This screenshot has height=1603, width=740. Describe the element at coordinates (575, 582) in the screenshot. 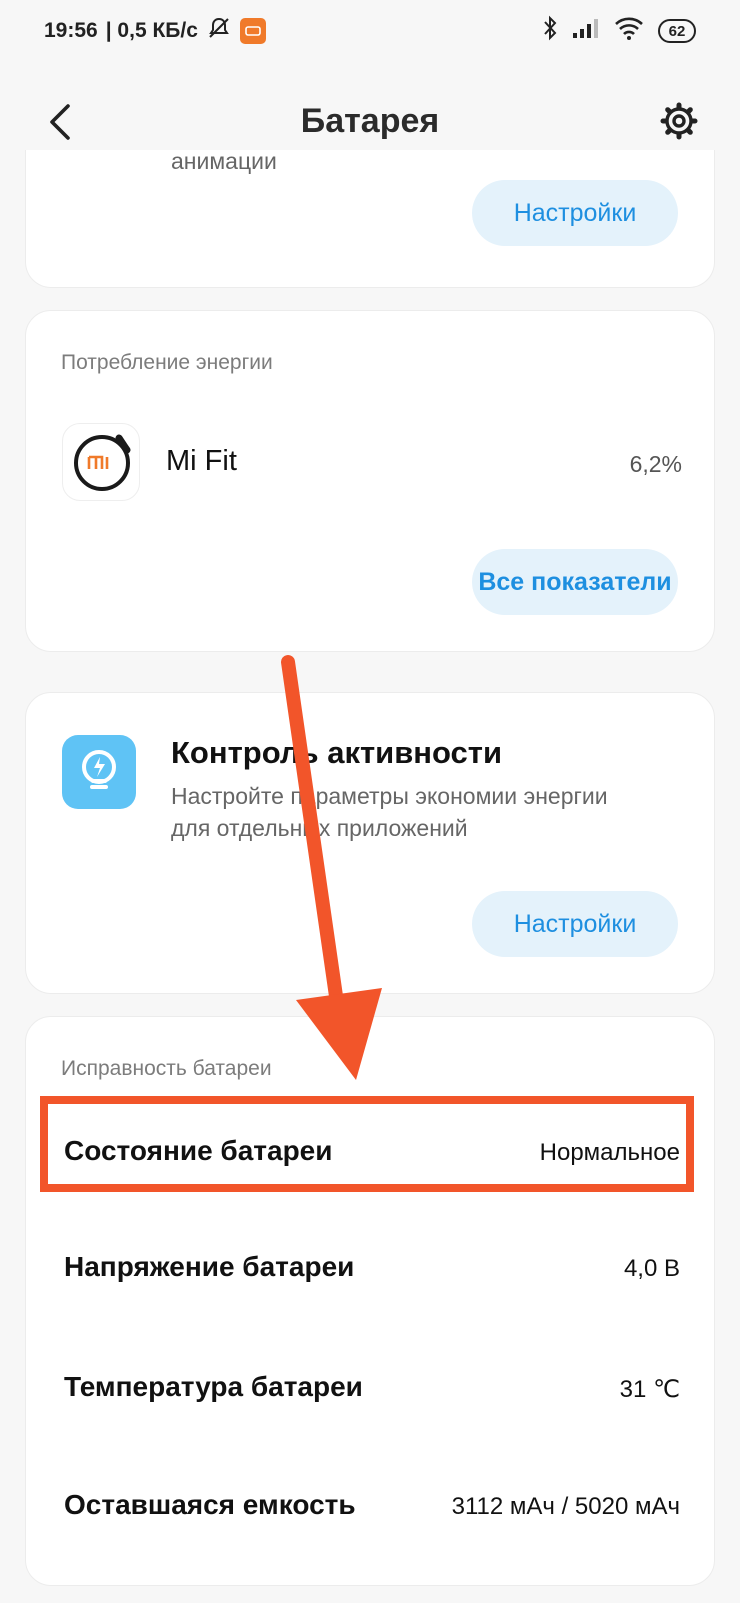

I see `all-metrics-button: Все показатели` at that location.